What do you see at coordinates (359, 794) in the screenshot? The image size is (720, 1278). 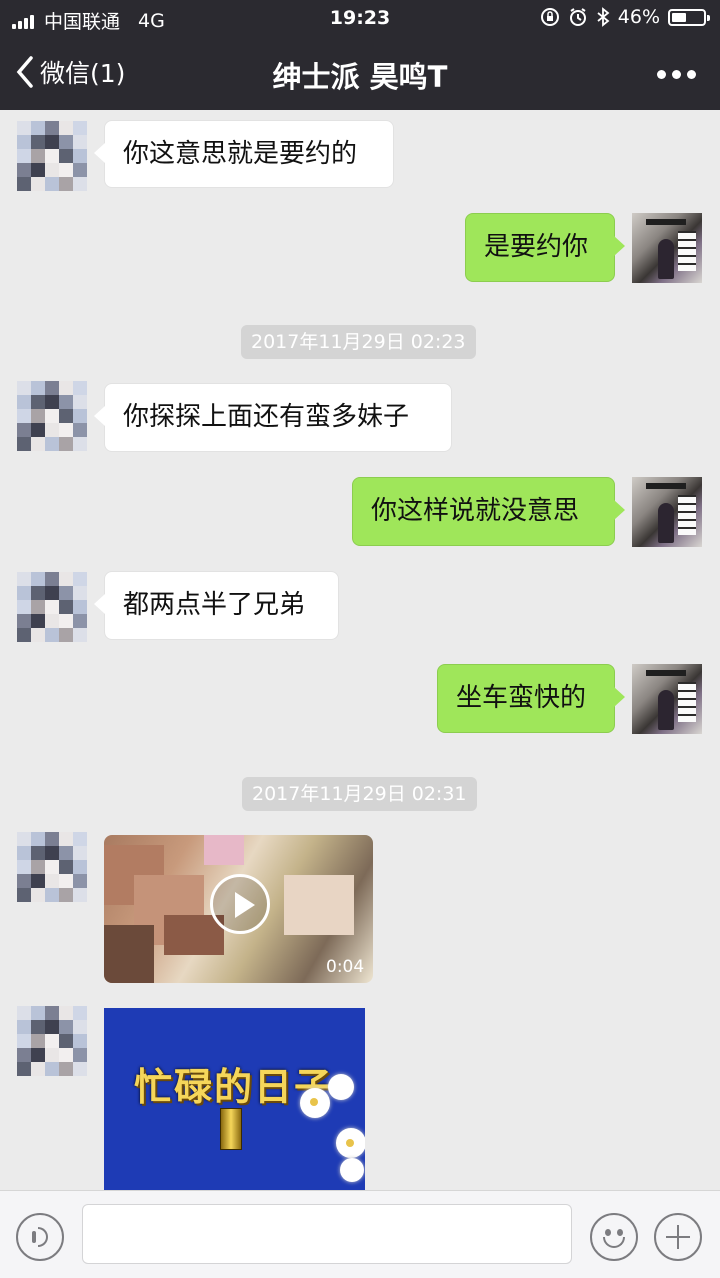 I see `timestamp: 2017年11月29日 02:31` at bounding box center [359, 794].